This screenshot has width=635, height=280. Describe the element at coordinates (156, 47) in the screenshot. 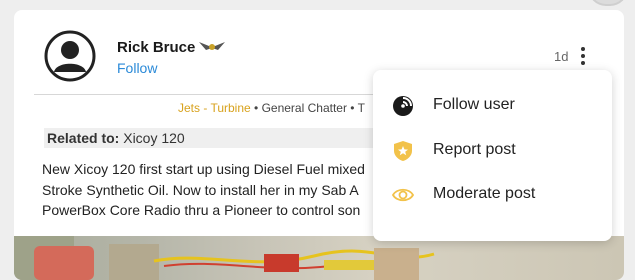

I see `author-name: Rick Bruce` at that location.